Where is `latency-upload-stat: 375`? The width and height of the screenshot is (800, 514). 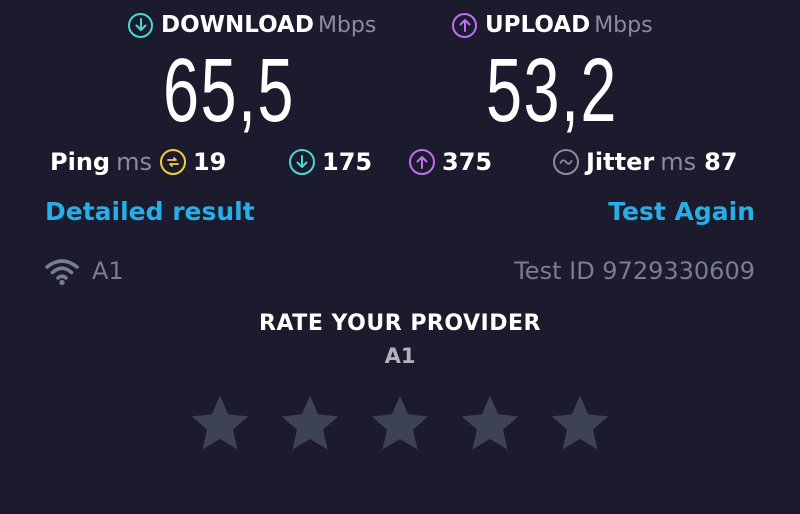
latency-upload-stat: 375 is located at coordinates (450, 162).